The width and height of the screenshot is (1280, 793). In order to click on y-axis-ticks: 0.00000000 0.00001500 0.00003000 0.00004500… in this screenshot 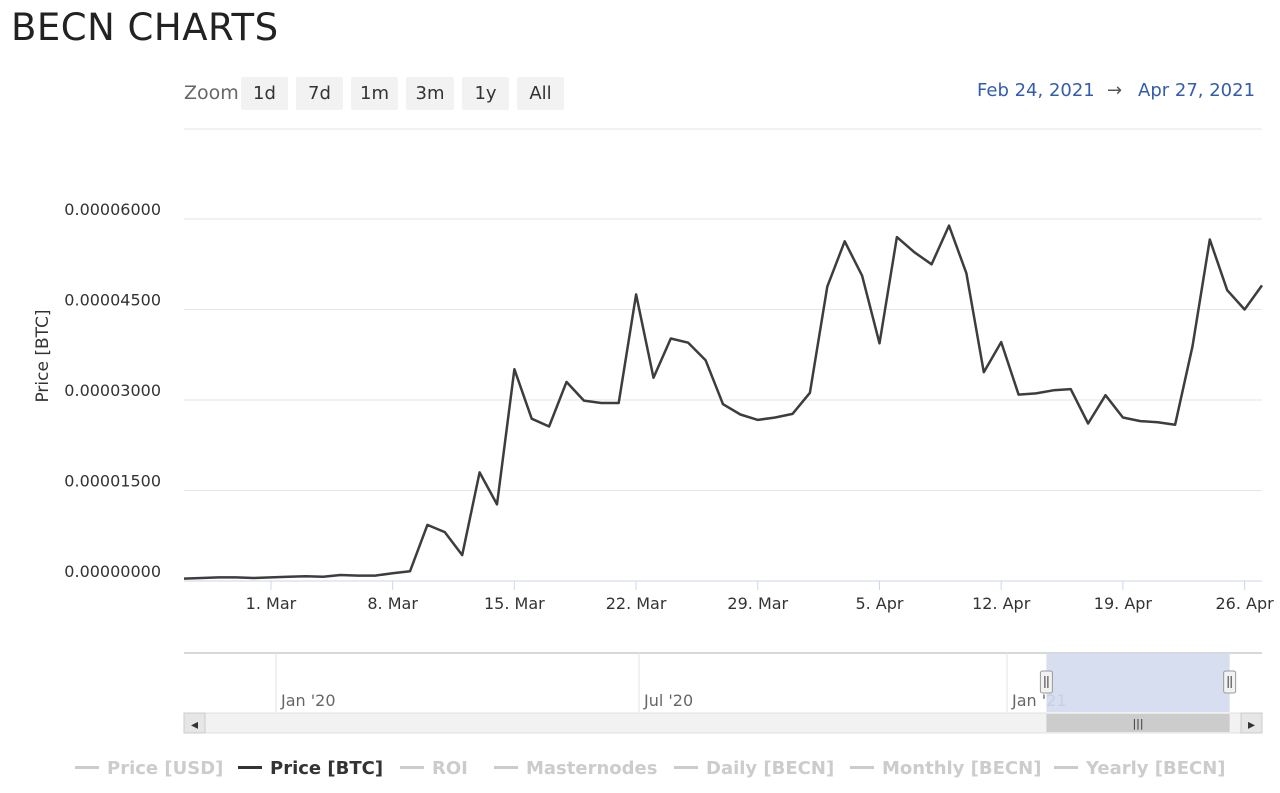, I will do `click(112, 390)`.